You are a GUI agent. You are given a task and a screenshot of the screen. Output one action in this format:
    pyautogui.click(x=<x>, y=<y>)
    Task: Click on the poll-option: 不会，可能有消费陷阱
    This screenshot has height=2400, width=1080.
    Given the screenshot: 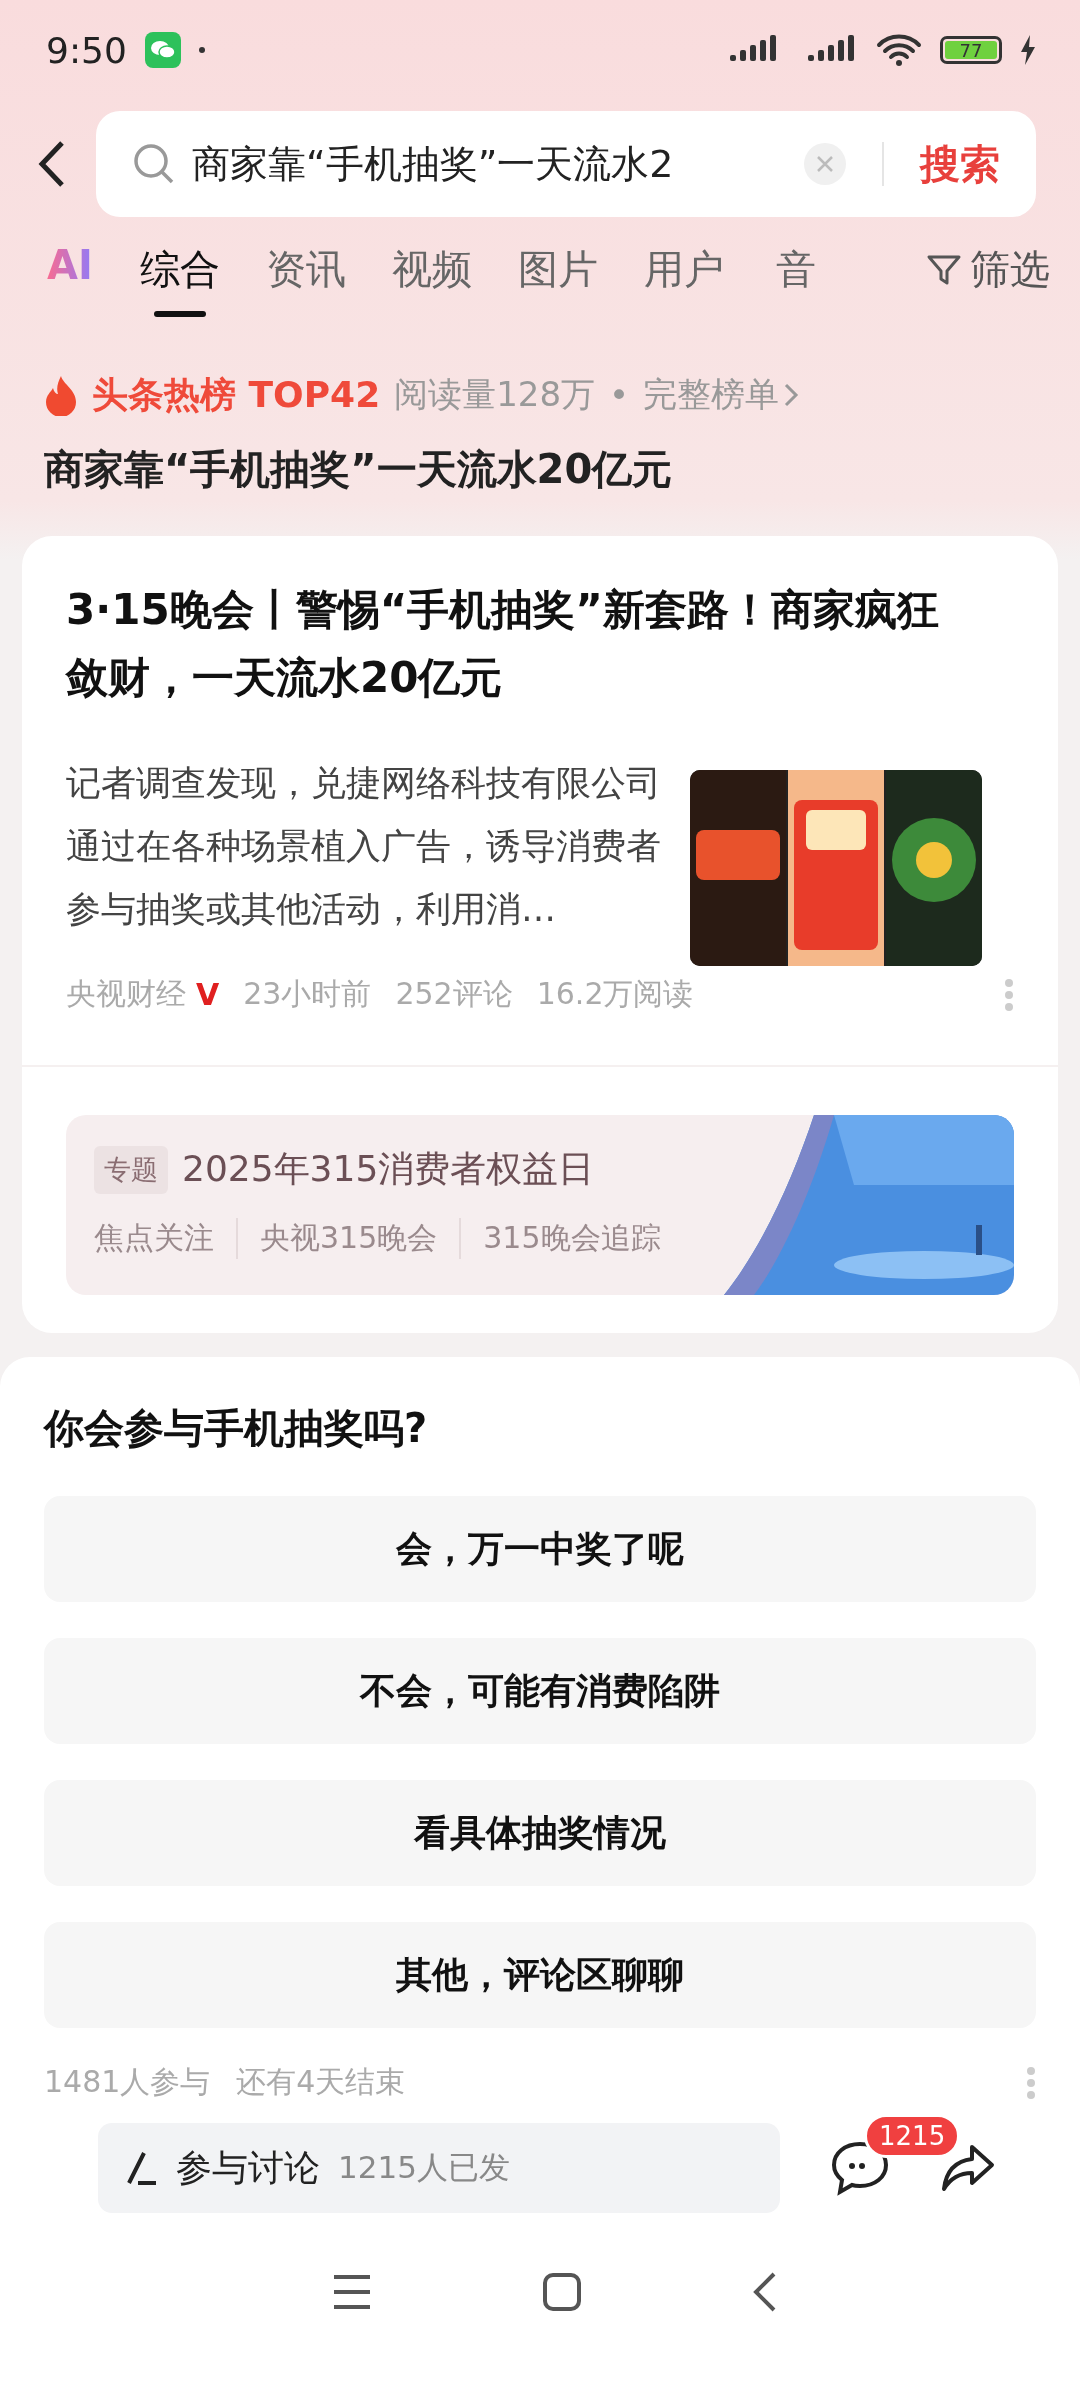 What is the action you would take?
    pyautogui.click(x=540, y=1691)
    